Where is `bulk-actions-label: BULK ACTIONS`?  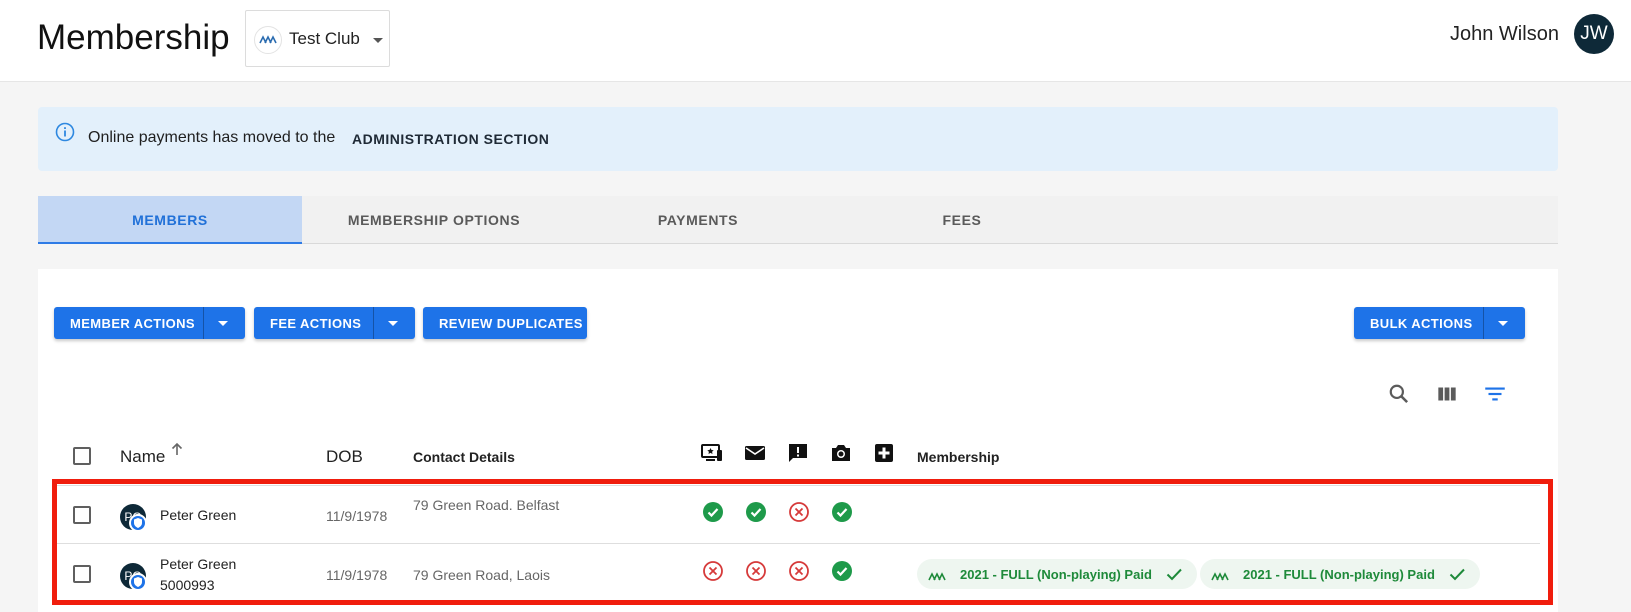
bulk-actions-label: BULK ACTIONS is located at coordinates (1421, 323).